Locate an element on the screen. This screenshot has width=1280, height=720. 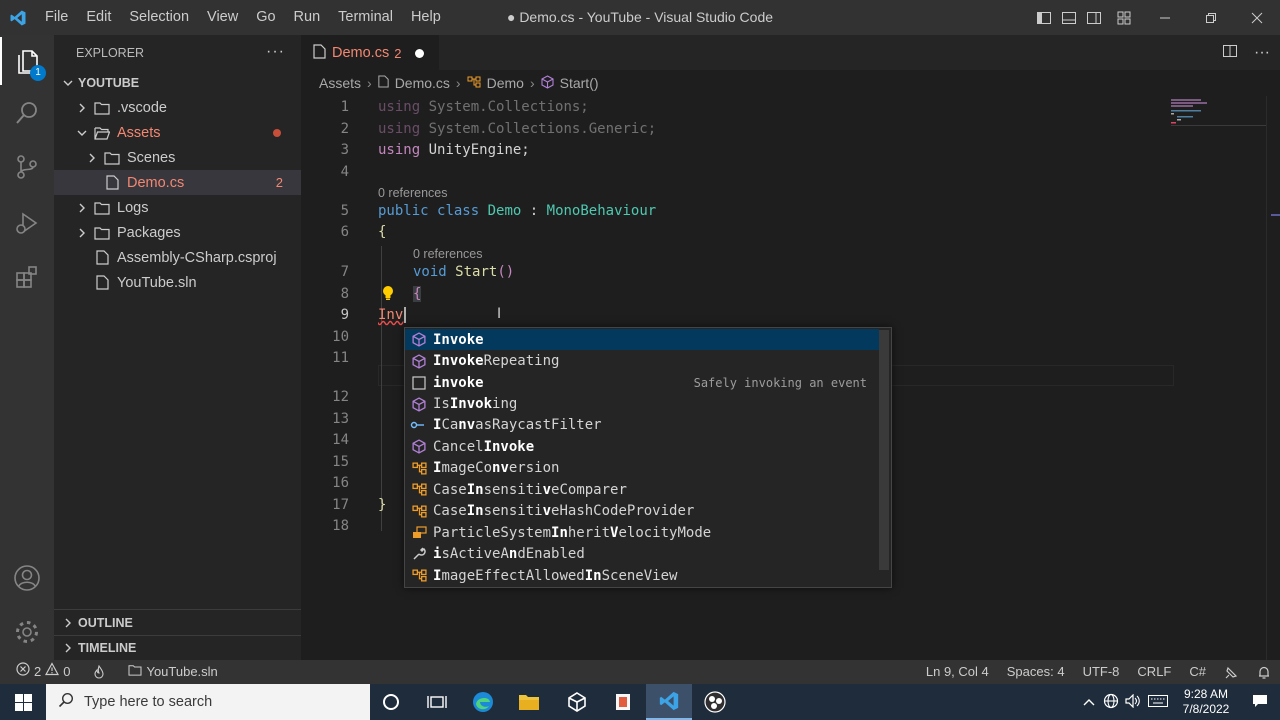
suggest-scrollbar is located at coordinates (884, 450).